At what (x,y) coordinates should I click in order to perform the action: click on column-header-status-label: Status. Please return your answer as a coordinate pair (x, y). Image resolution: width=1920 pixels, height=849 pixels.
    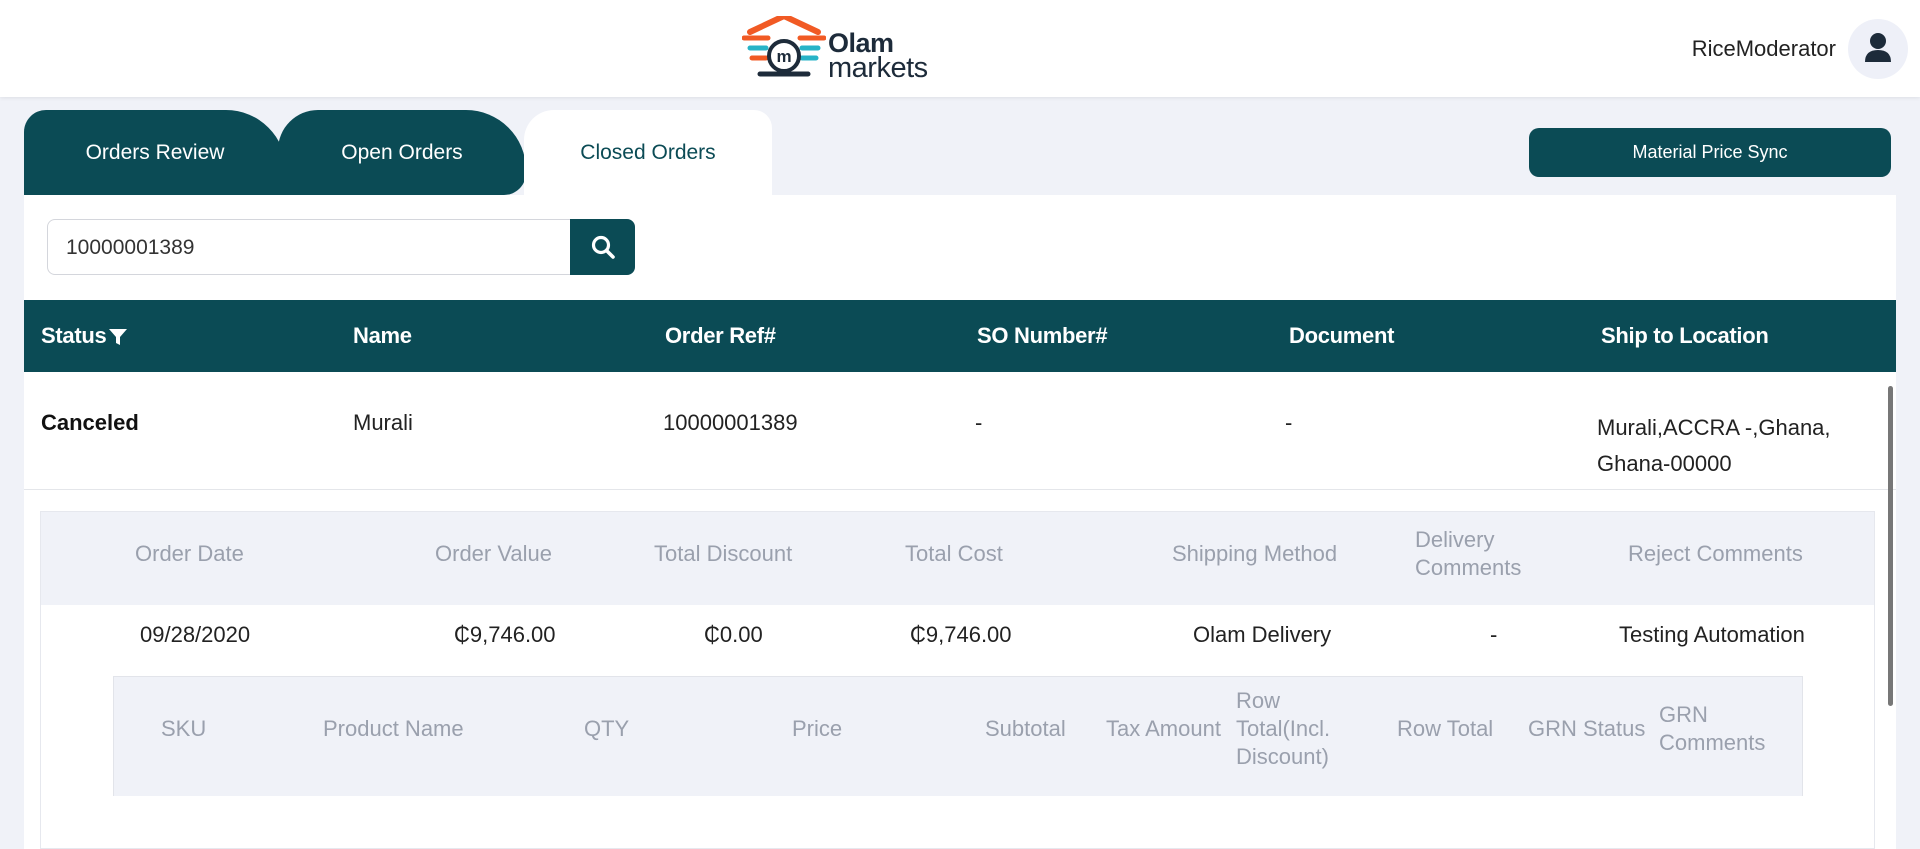
    Looking at the image, I should click on (74, 335).